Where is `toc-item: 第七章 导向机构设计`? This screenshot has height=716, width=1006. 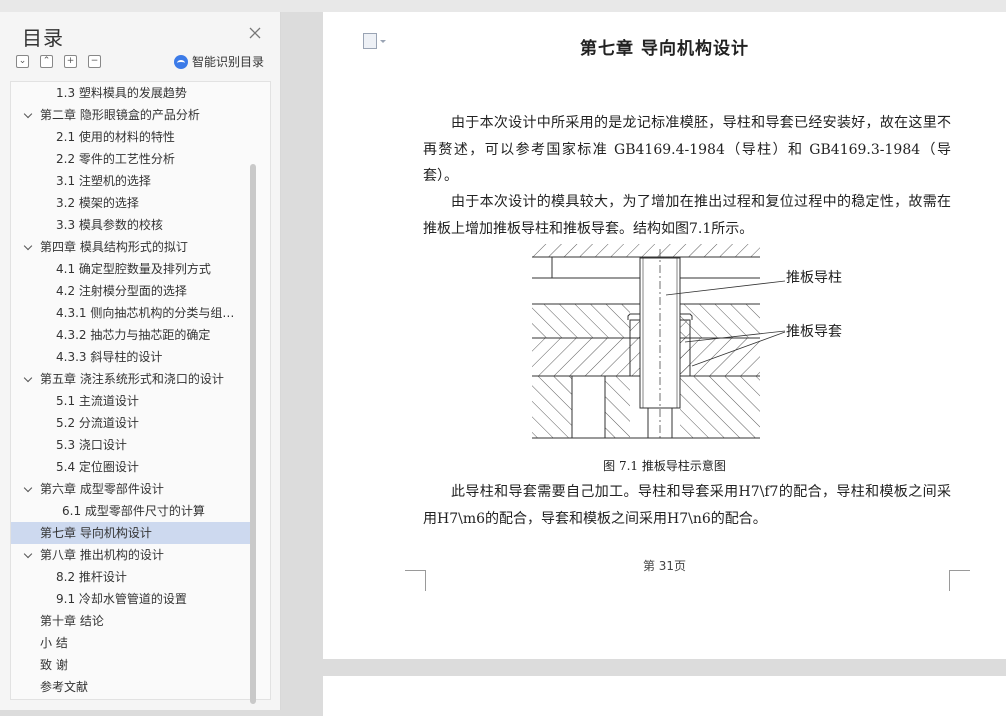
toc-item: 第七章 导向机构设计 is located at coordinates (133, 533).